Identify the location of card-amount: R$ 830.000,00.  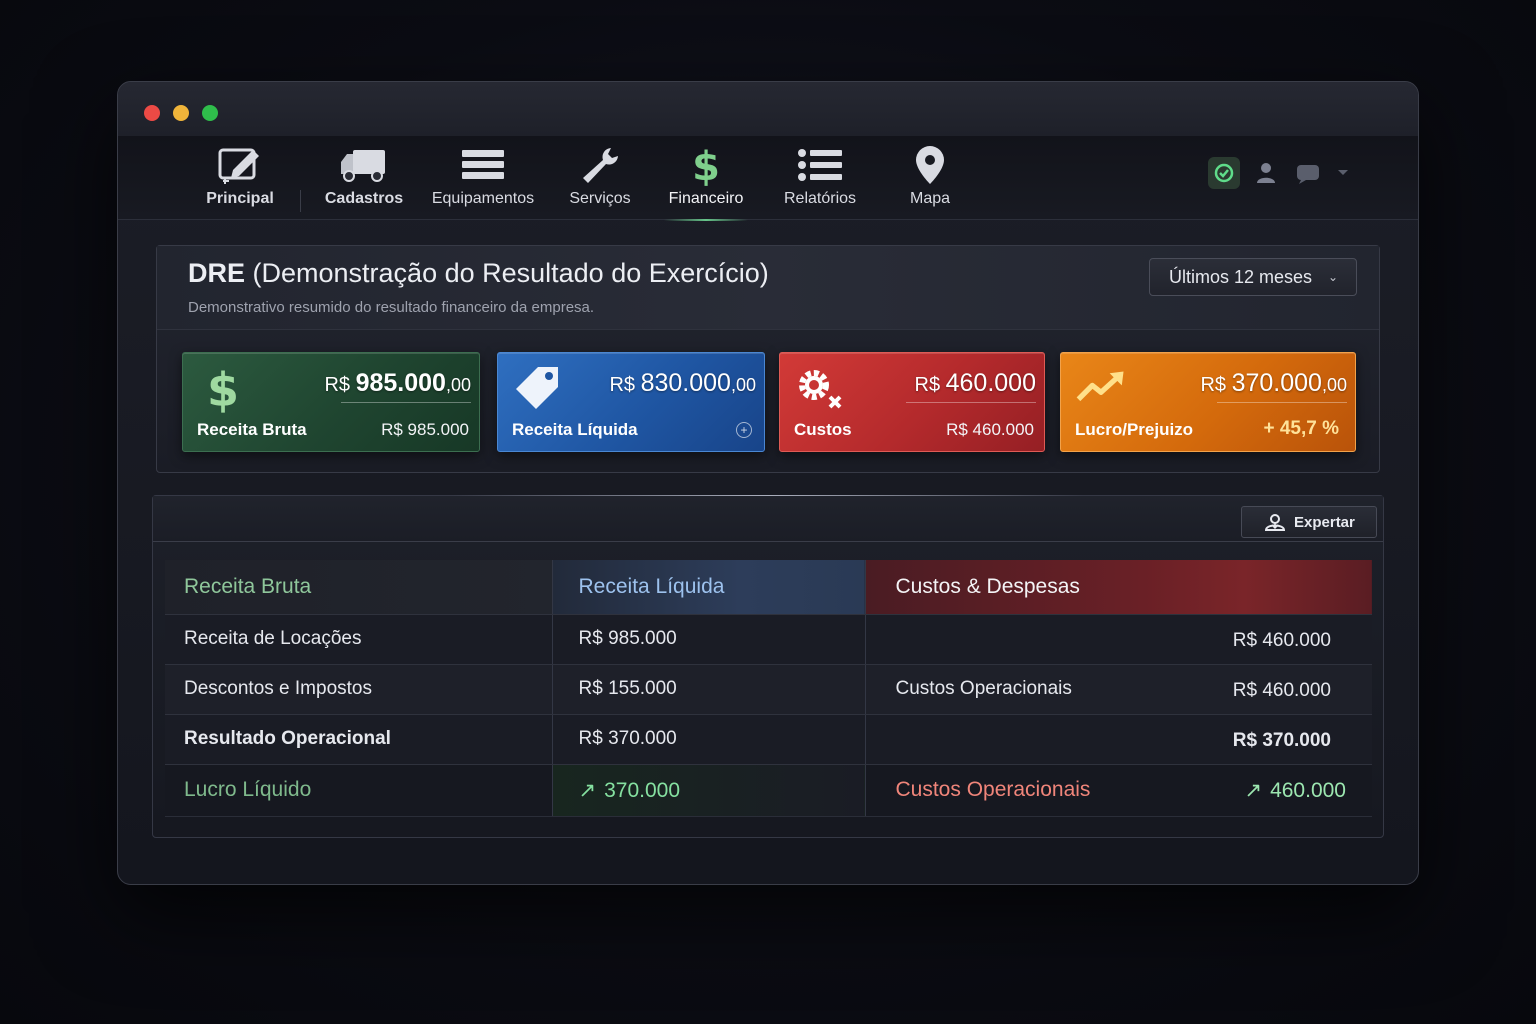
(682, 383).